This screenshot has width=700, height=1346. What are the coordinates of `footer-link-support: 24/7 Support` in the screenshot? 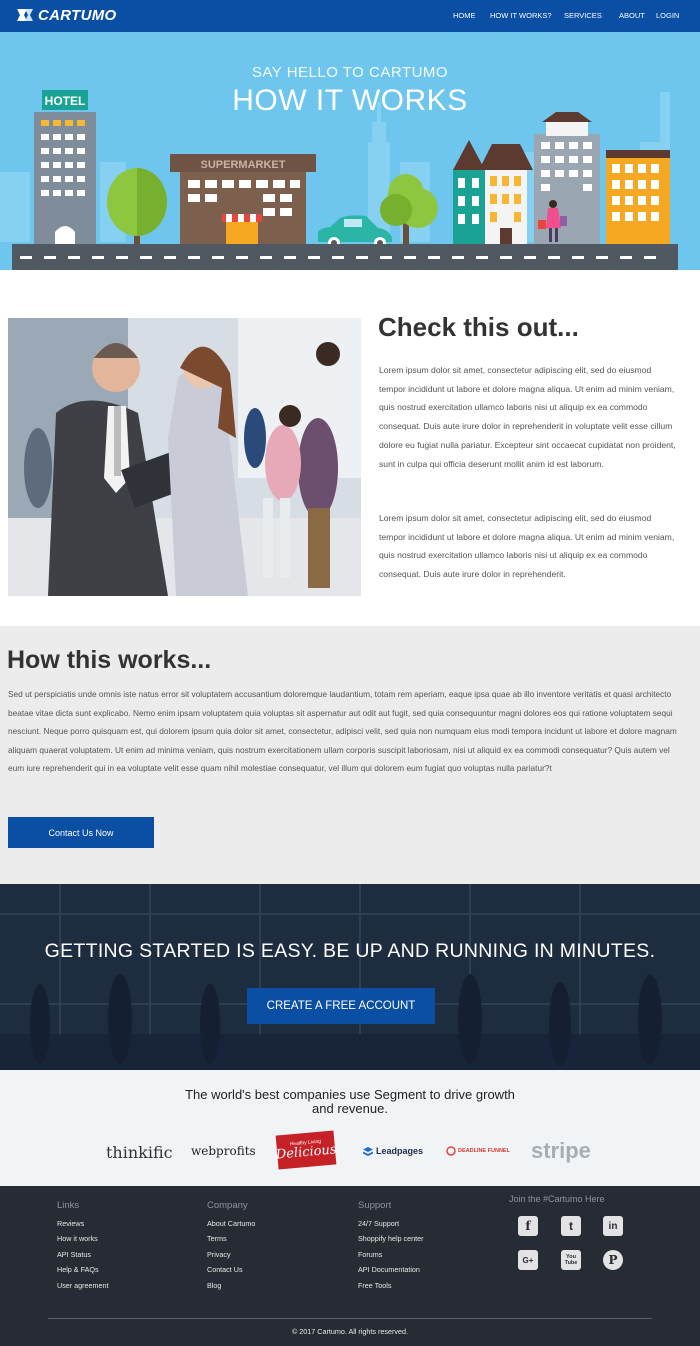 It's located at (378, 1223).